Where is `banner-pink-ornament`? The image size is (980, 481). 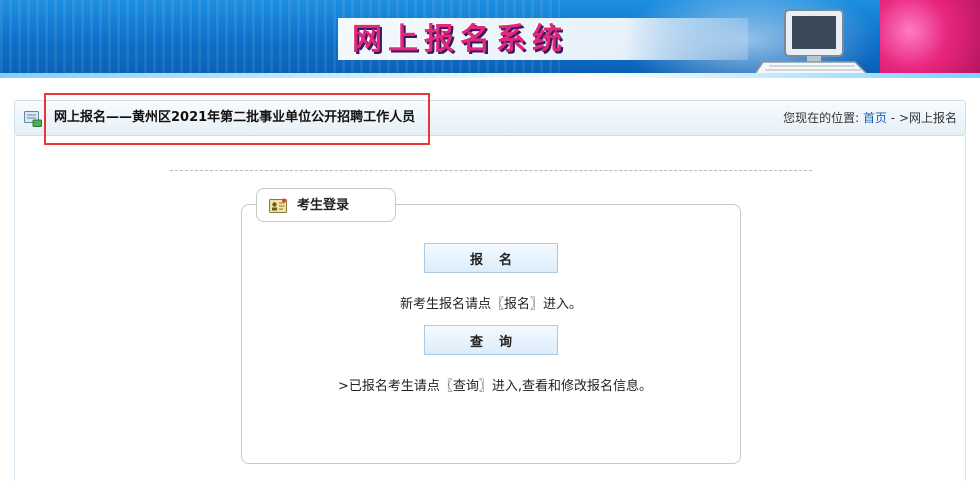 banner-pink-ornament is located at coordinates (930, 39).